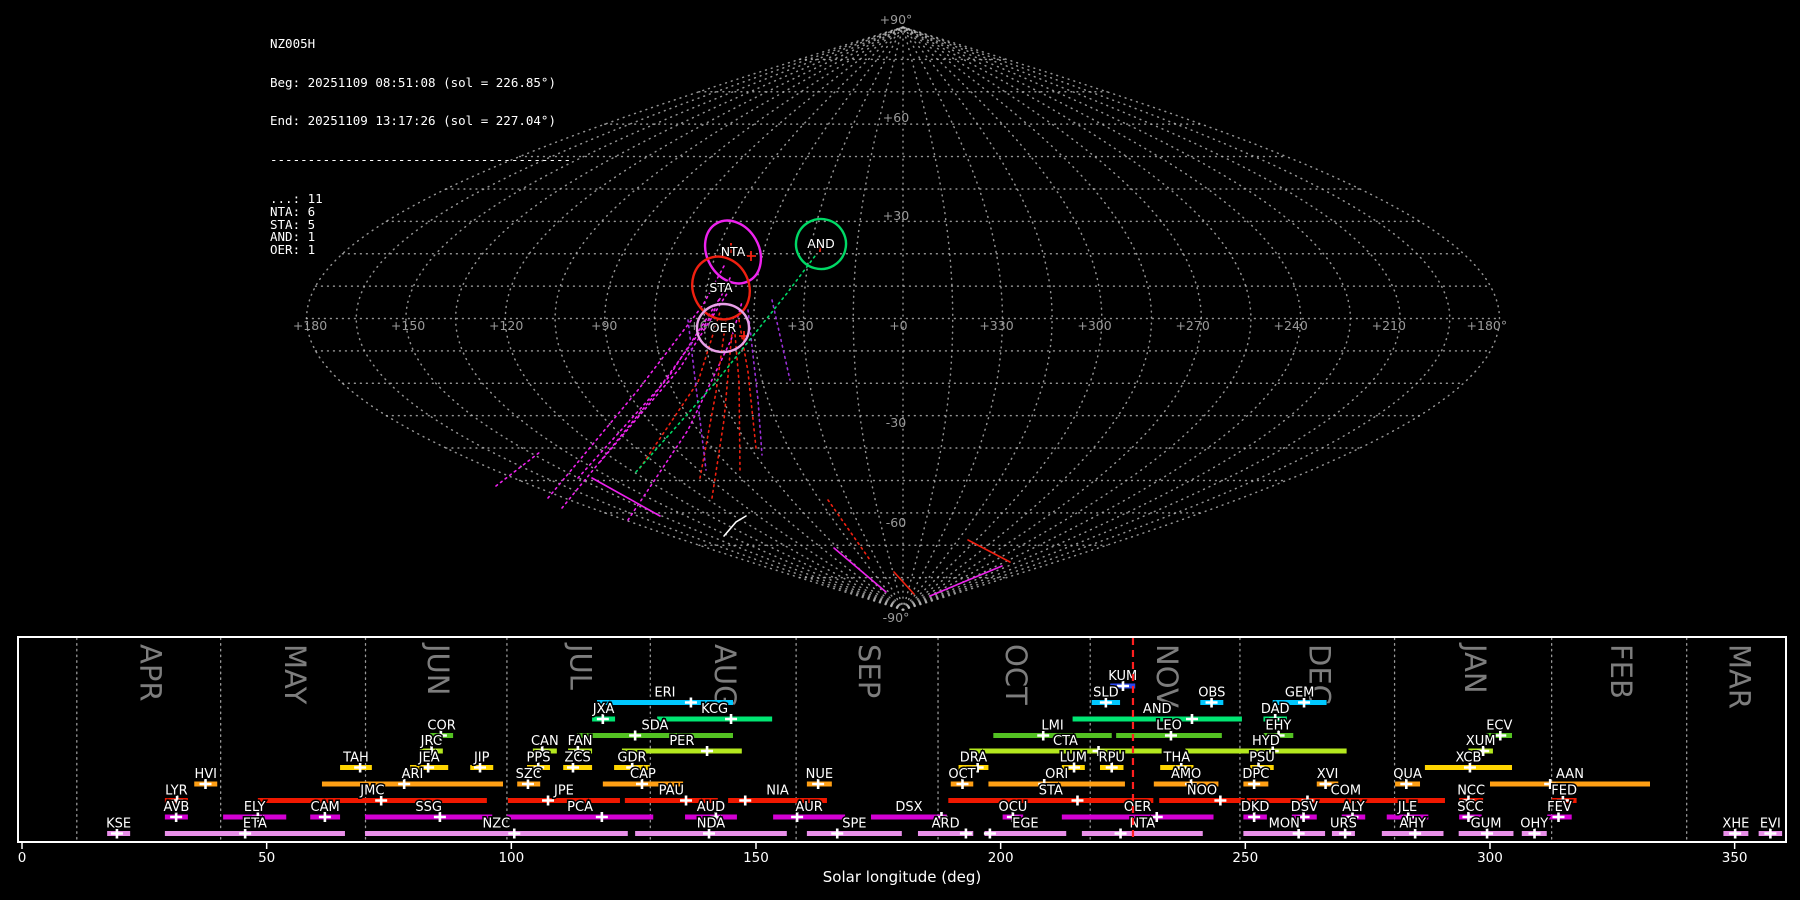 The width and height of the screenshot is (1800, 900). I want to click on shower-label-ORI: ORI, so click(1056, 774).